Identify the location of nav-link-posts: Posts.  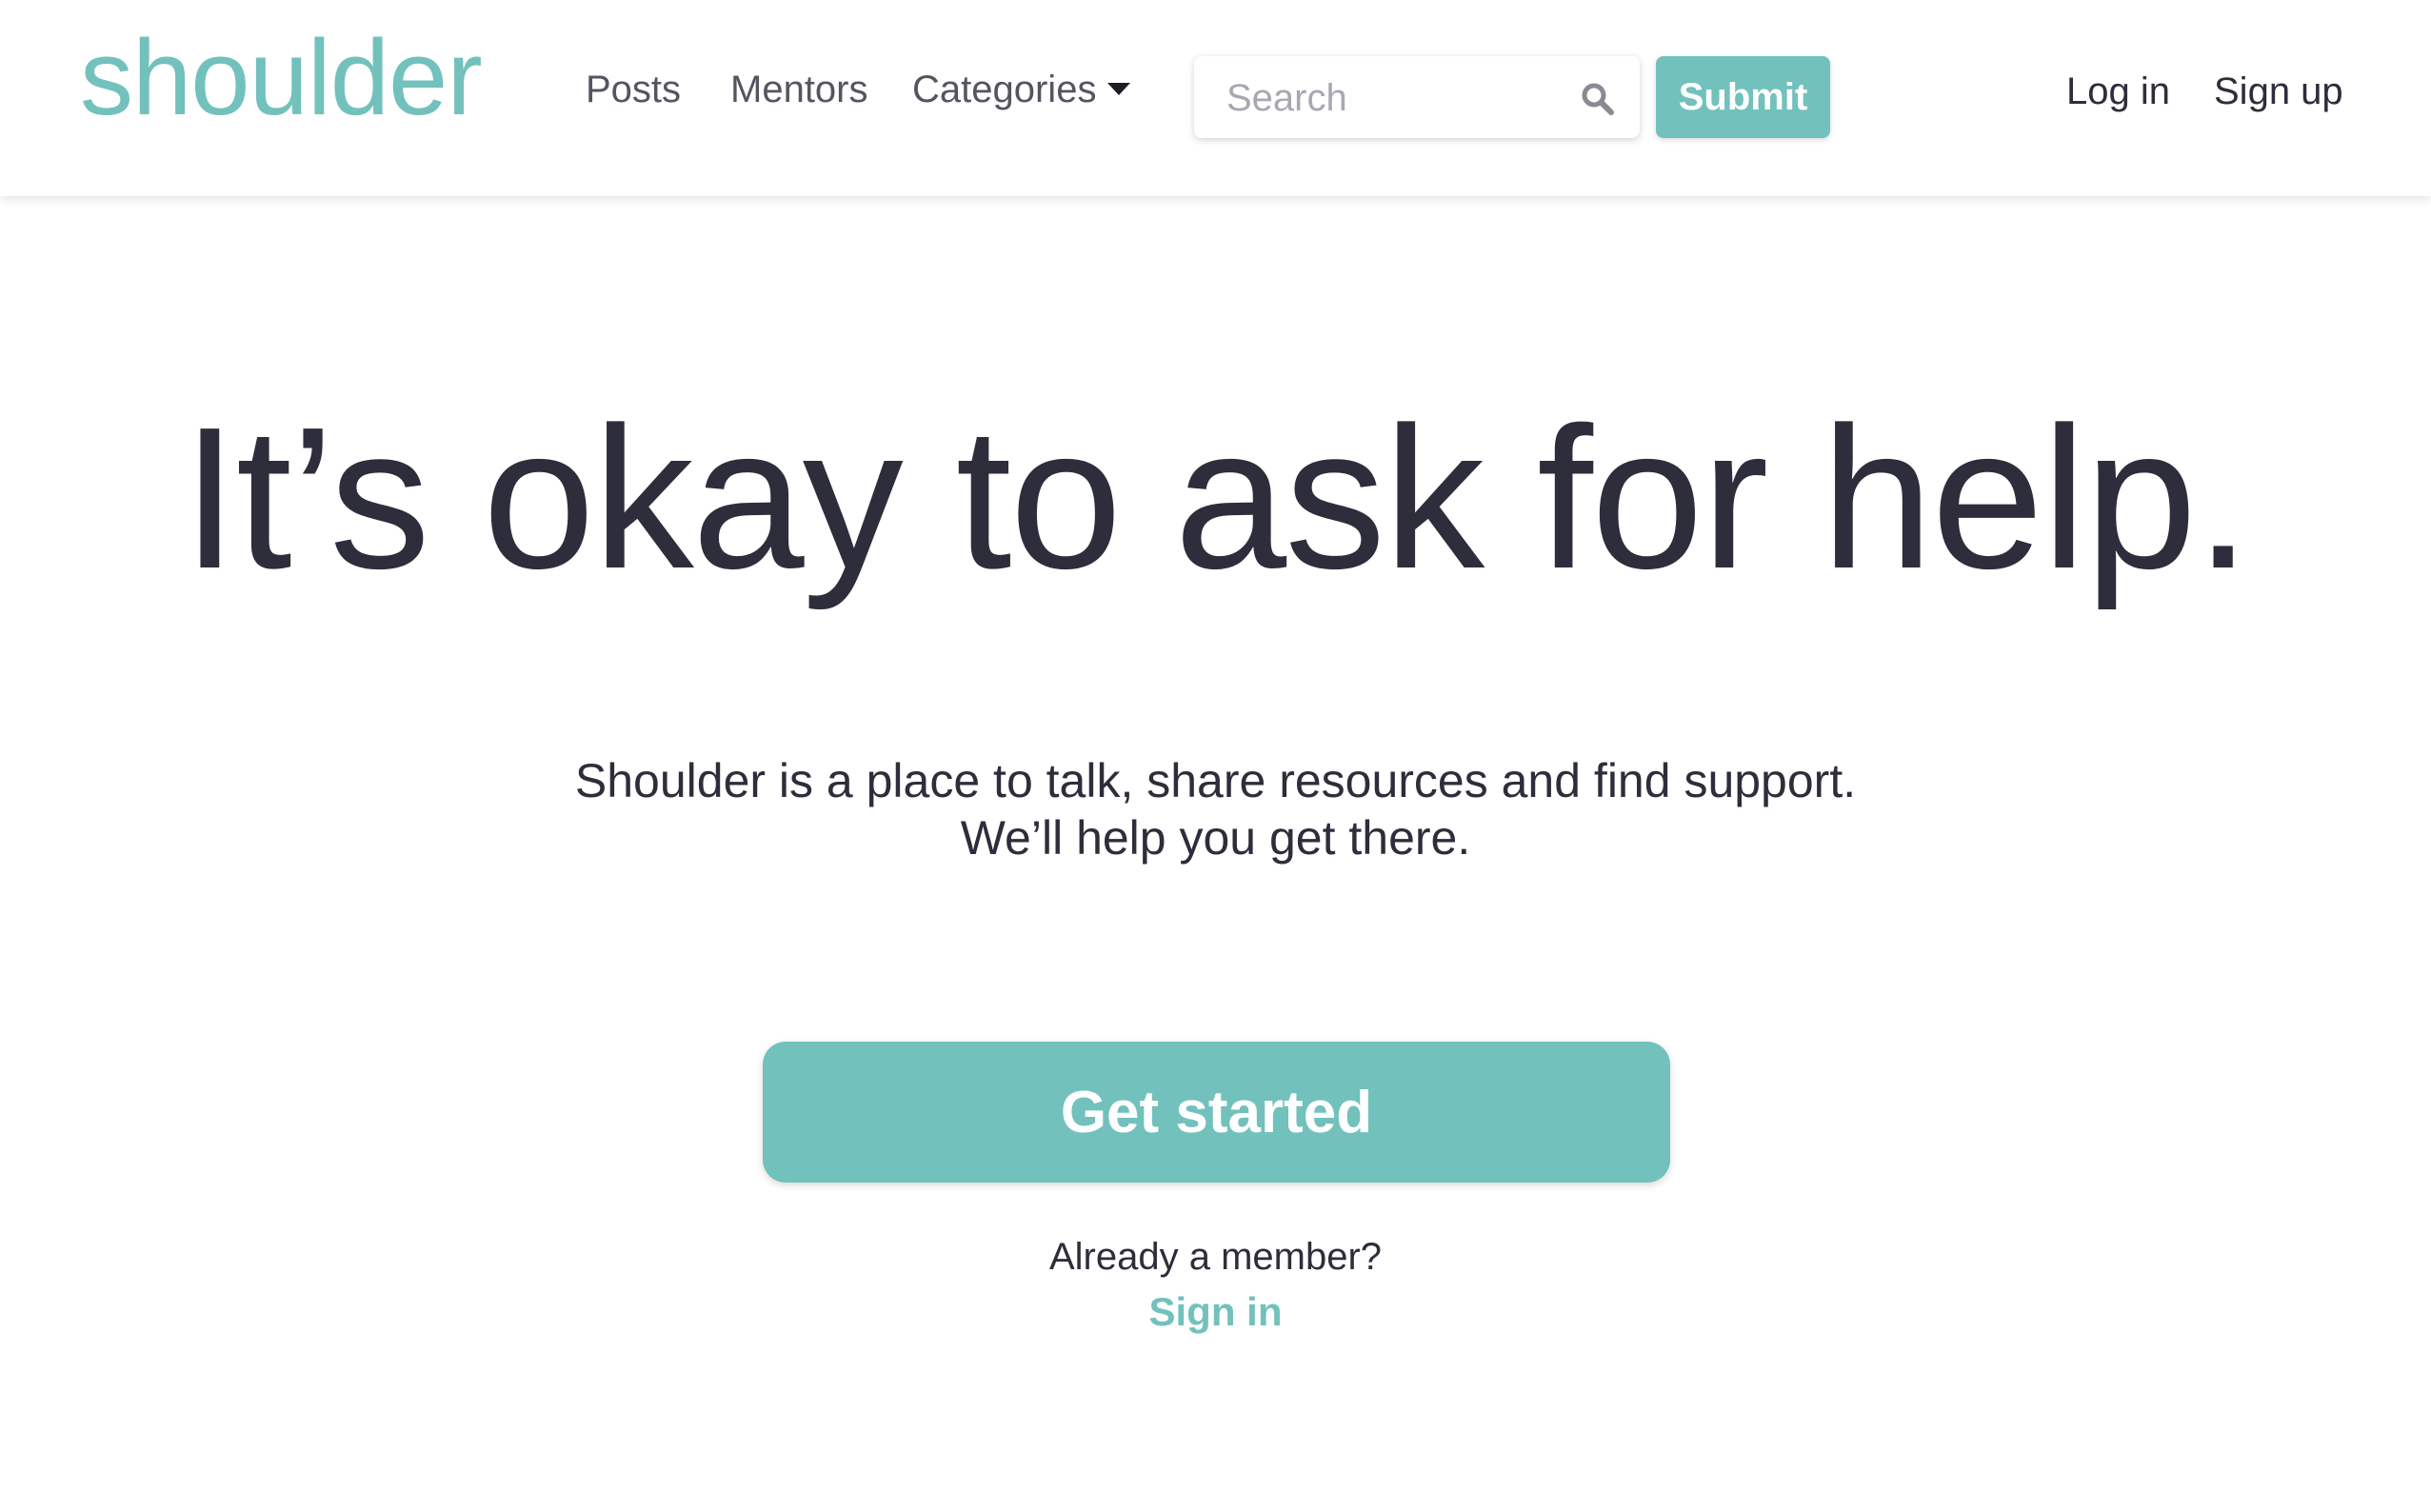
(633, 89).